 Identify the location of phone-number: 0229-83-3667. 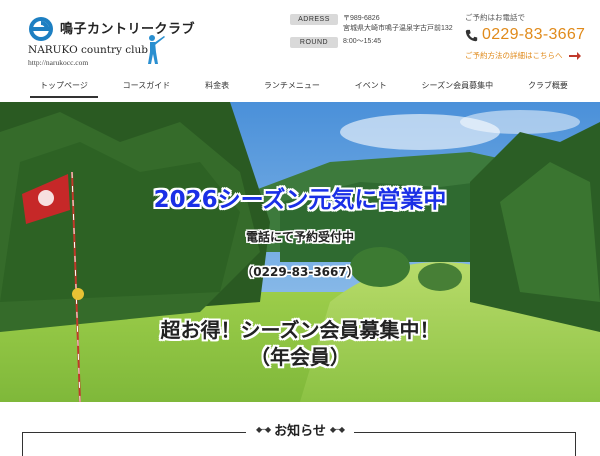
(534, 34).